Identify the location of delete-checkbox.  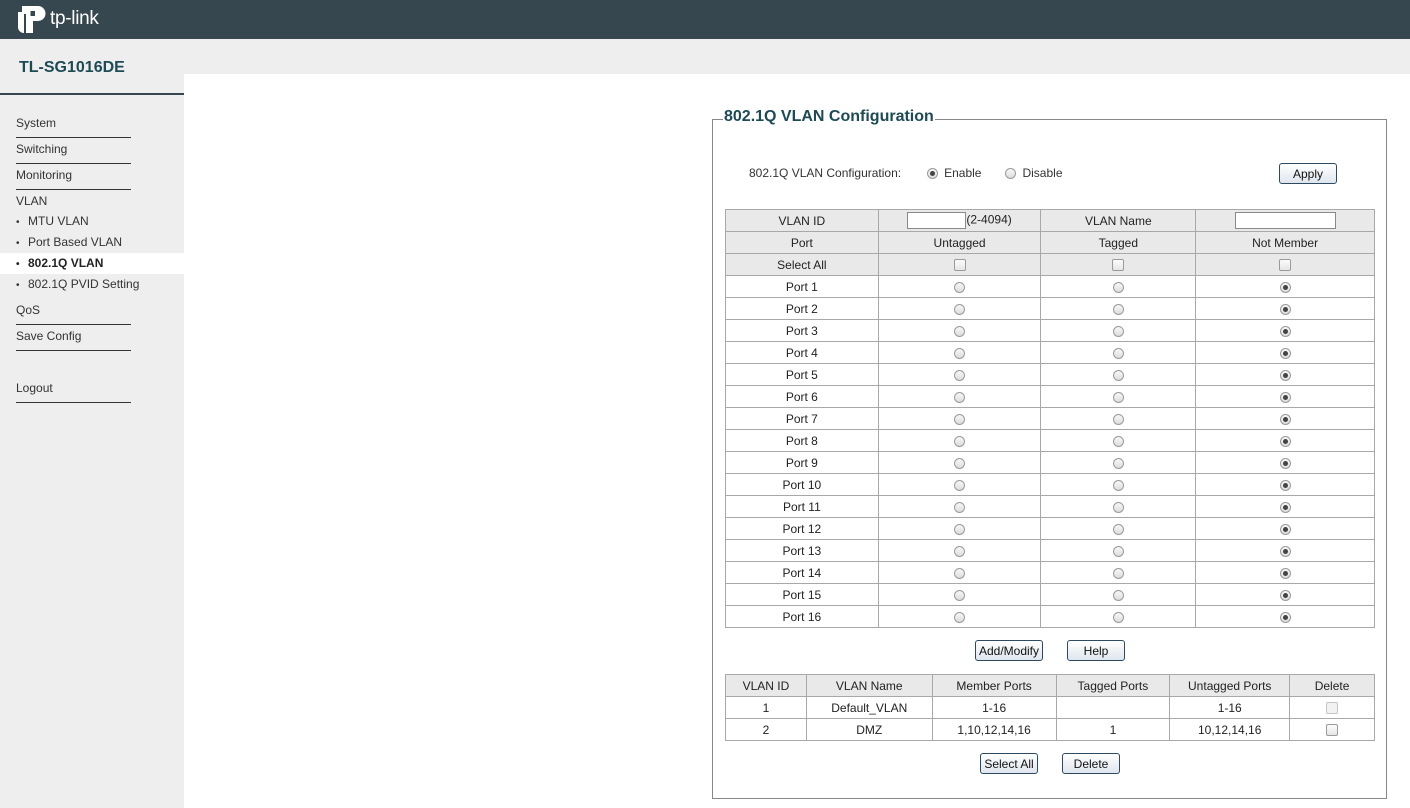
(1332, 730).